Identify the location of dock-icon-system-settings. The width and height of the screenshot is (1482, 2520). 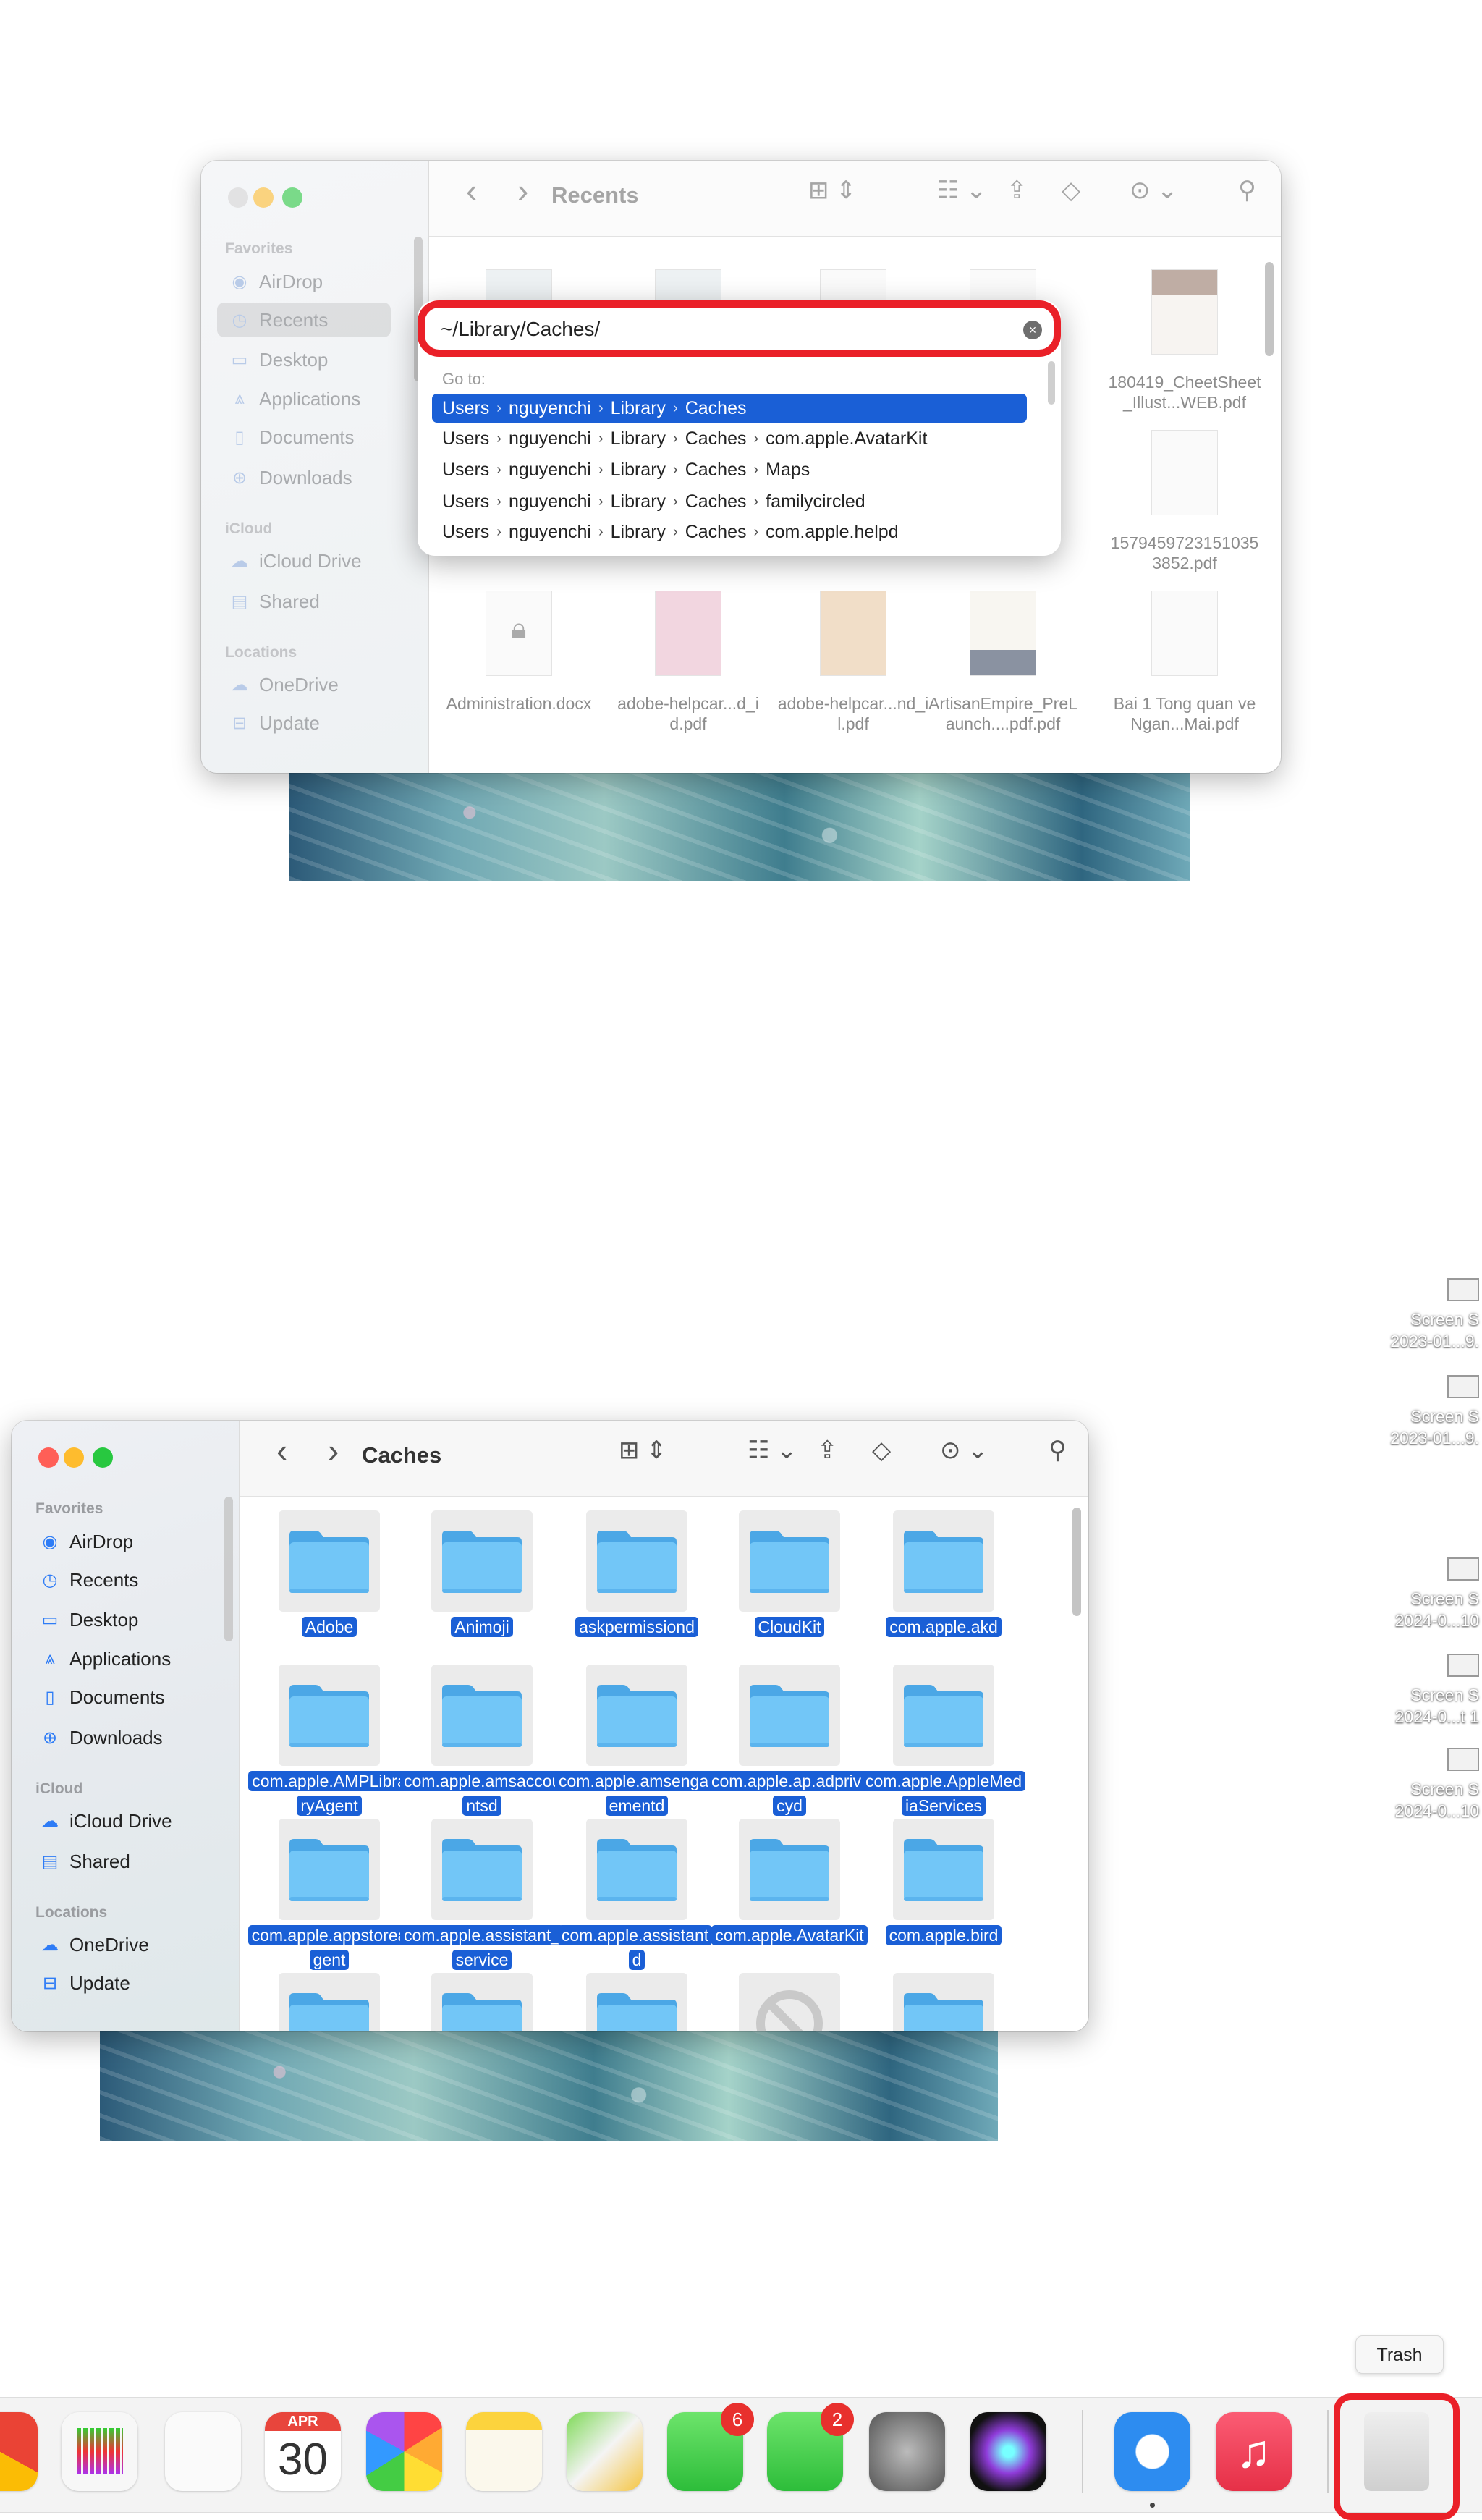
(907, 2451).